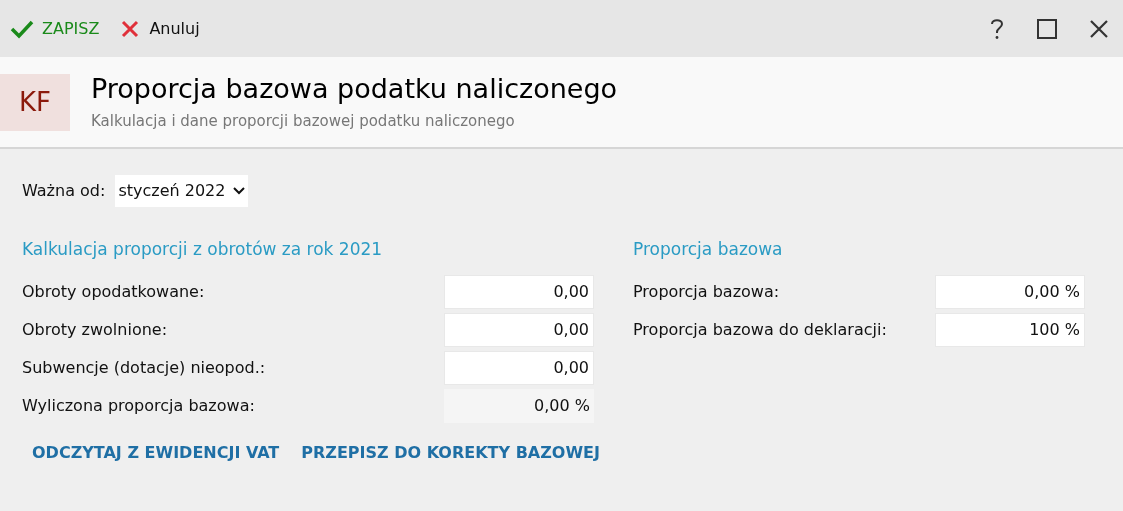 This screenshot has width=1123, height=511. Describe the element at coordinates (1010, 329) in the screenshot. I see `number-field: 100 %` at that location.